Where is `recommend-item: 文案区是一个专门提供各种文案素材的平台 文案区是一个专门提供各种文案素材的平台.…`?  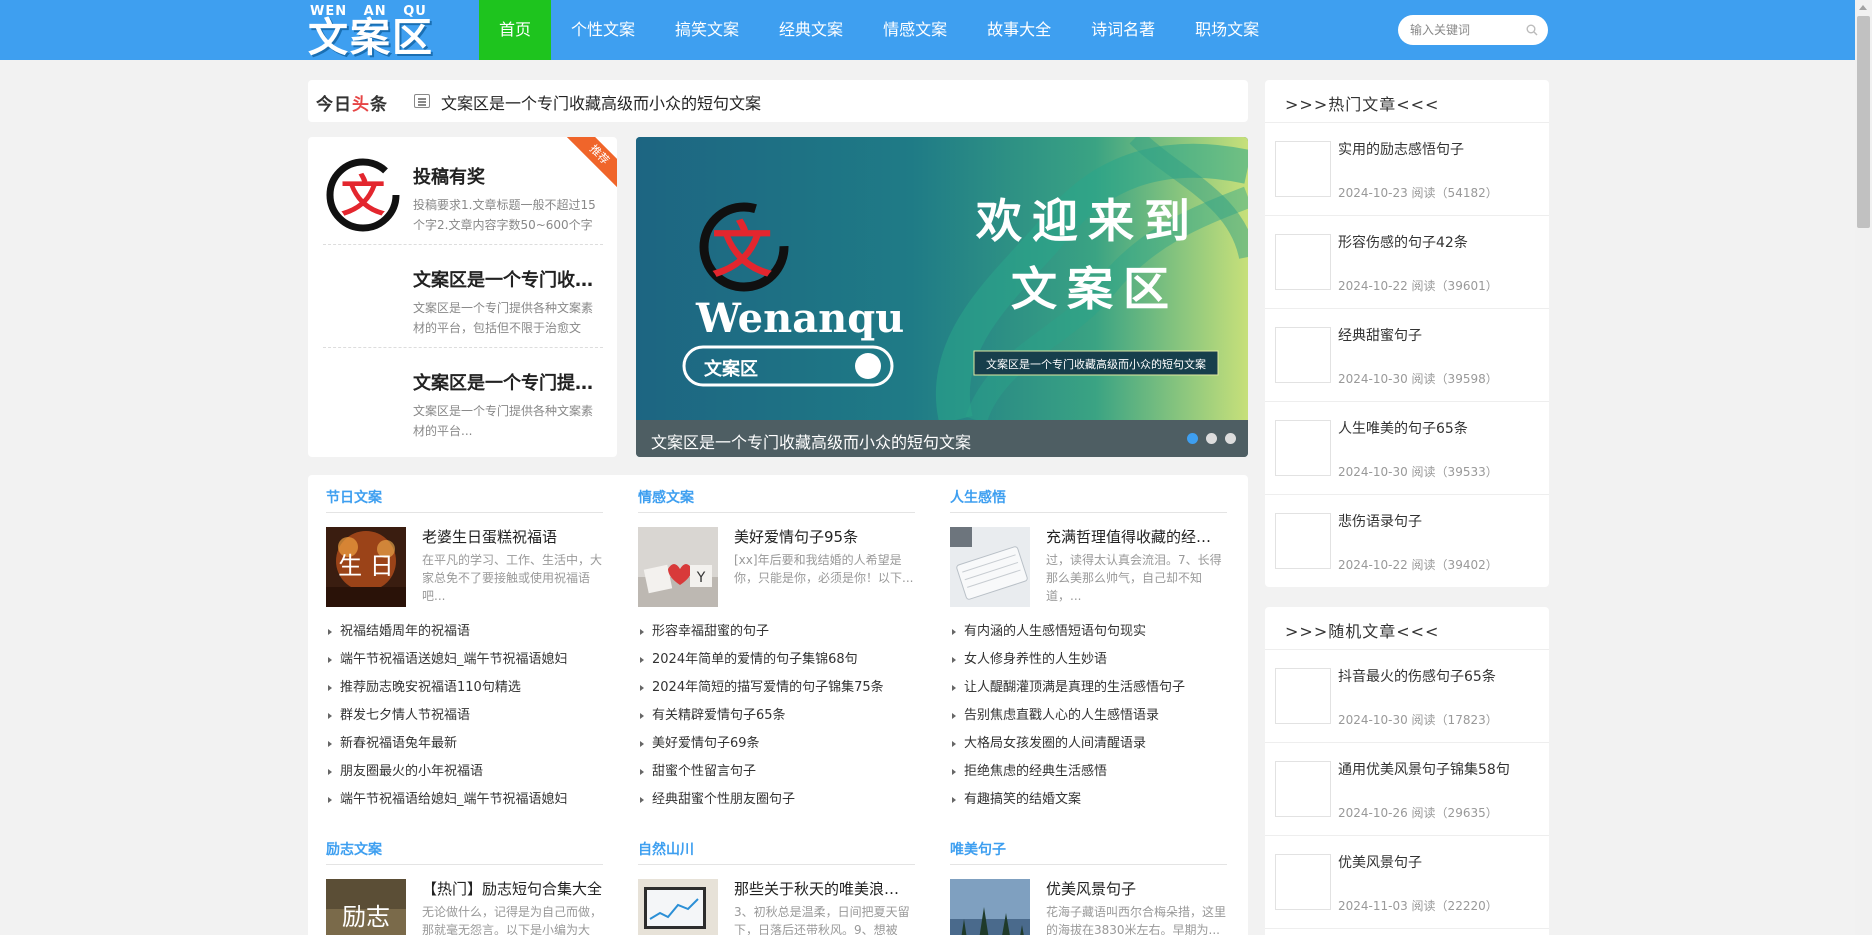 recommend-item: 文案区是一个专门提供各种文案素材的平台 文案区是一个专门提供各种文案素材的平台.… is located at coordinates (463, 403).